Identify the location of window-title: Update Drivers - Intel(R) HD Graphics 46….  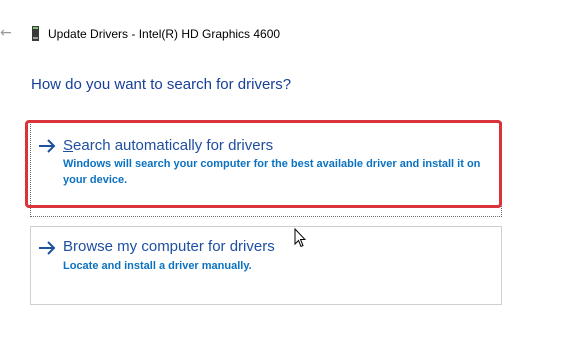
(164, 34).